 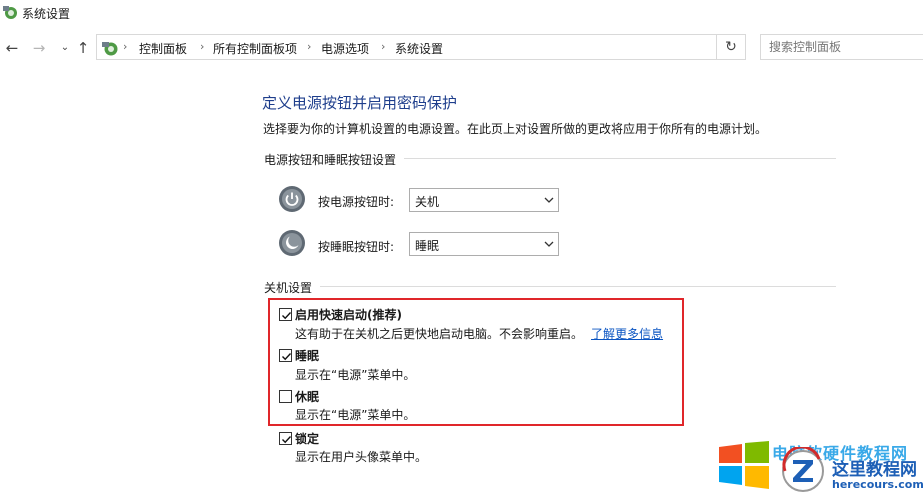 What do you see at coordinates (83, 48) in the screenshot?
I see `up-arrow-icon: ↑` at bounding box center [83, 48].